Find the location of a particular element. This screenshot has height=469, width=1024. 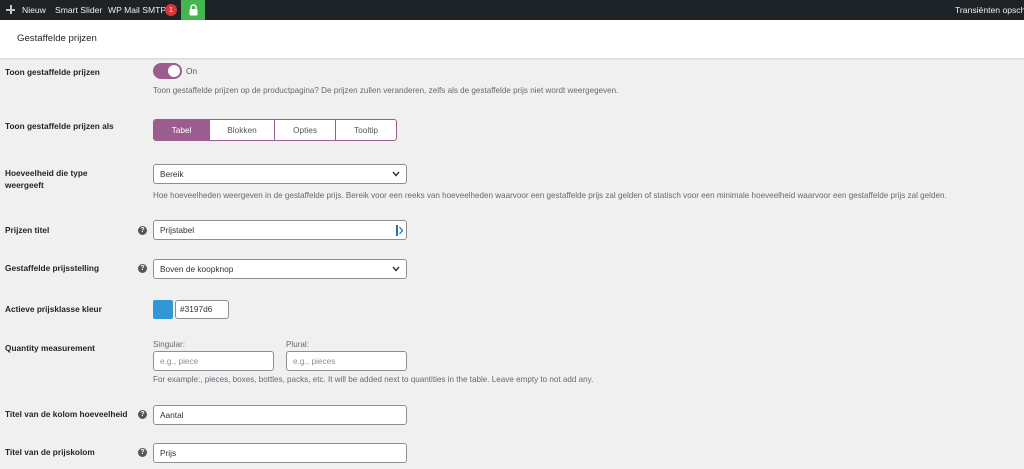

page-header: Gestaffelde prijzen is located at coordinates (512, 39).